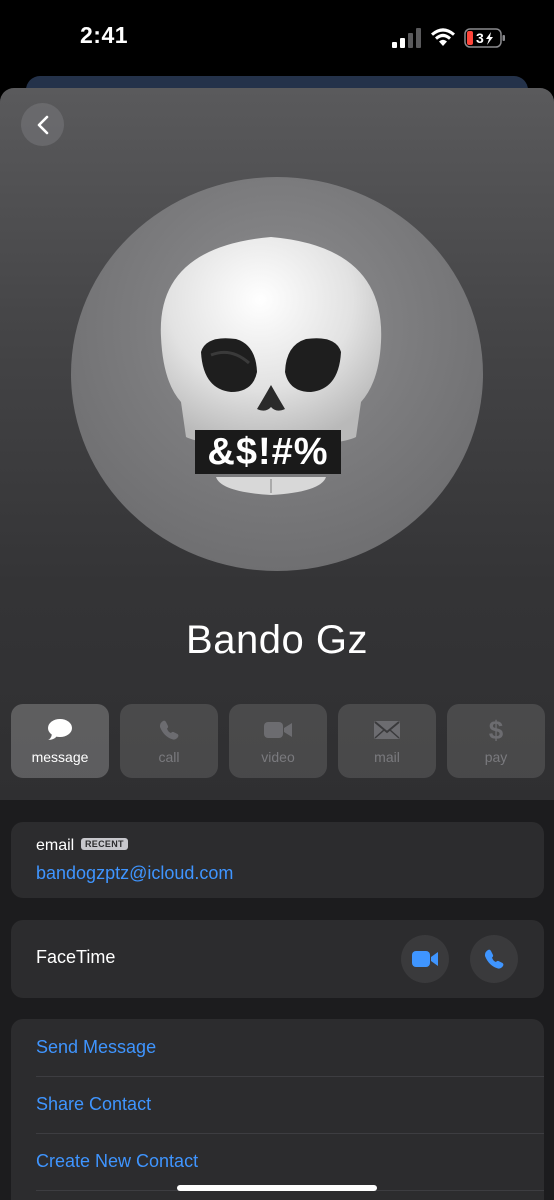  Describe the element at coordinates (387, 757) in the screenshot. I see `mail-label: mail` at that location.